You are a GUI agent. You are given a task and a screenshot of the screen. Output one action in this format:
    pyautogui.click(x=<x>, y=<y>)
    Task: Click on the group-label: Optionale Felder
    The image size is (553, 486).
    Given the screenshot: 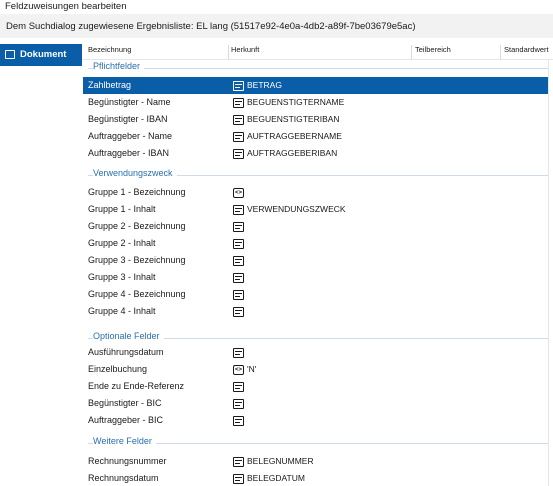 What is the action you would take?
    pyautogui.click(x=128, y=336)
    